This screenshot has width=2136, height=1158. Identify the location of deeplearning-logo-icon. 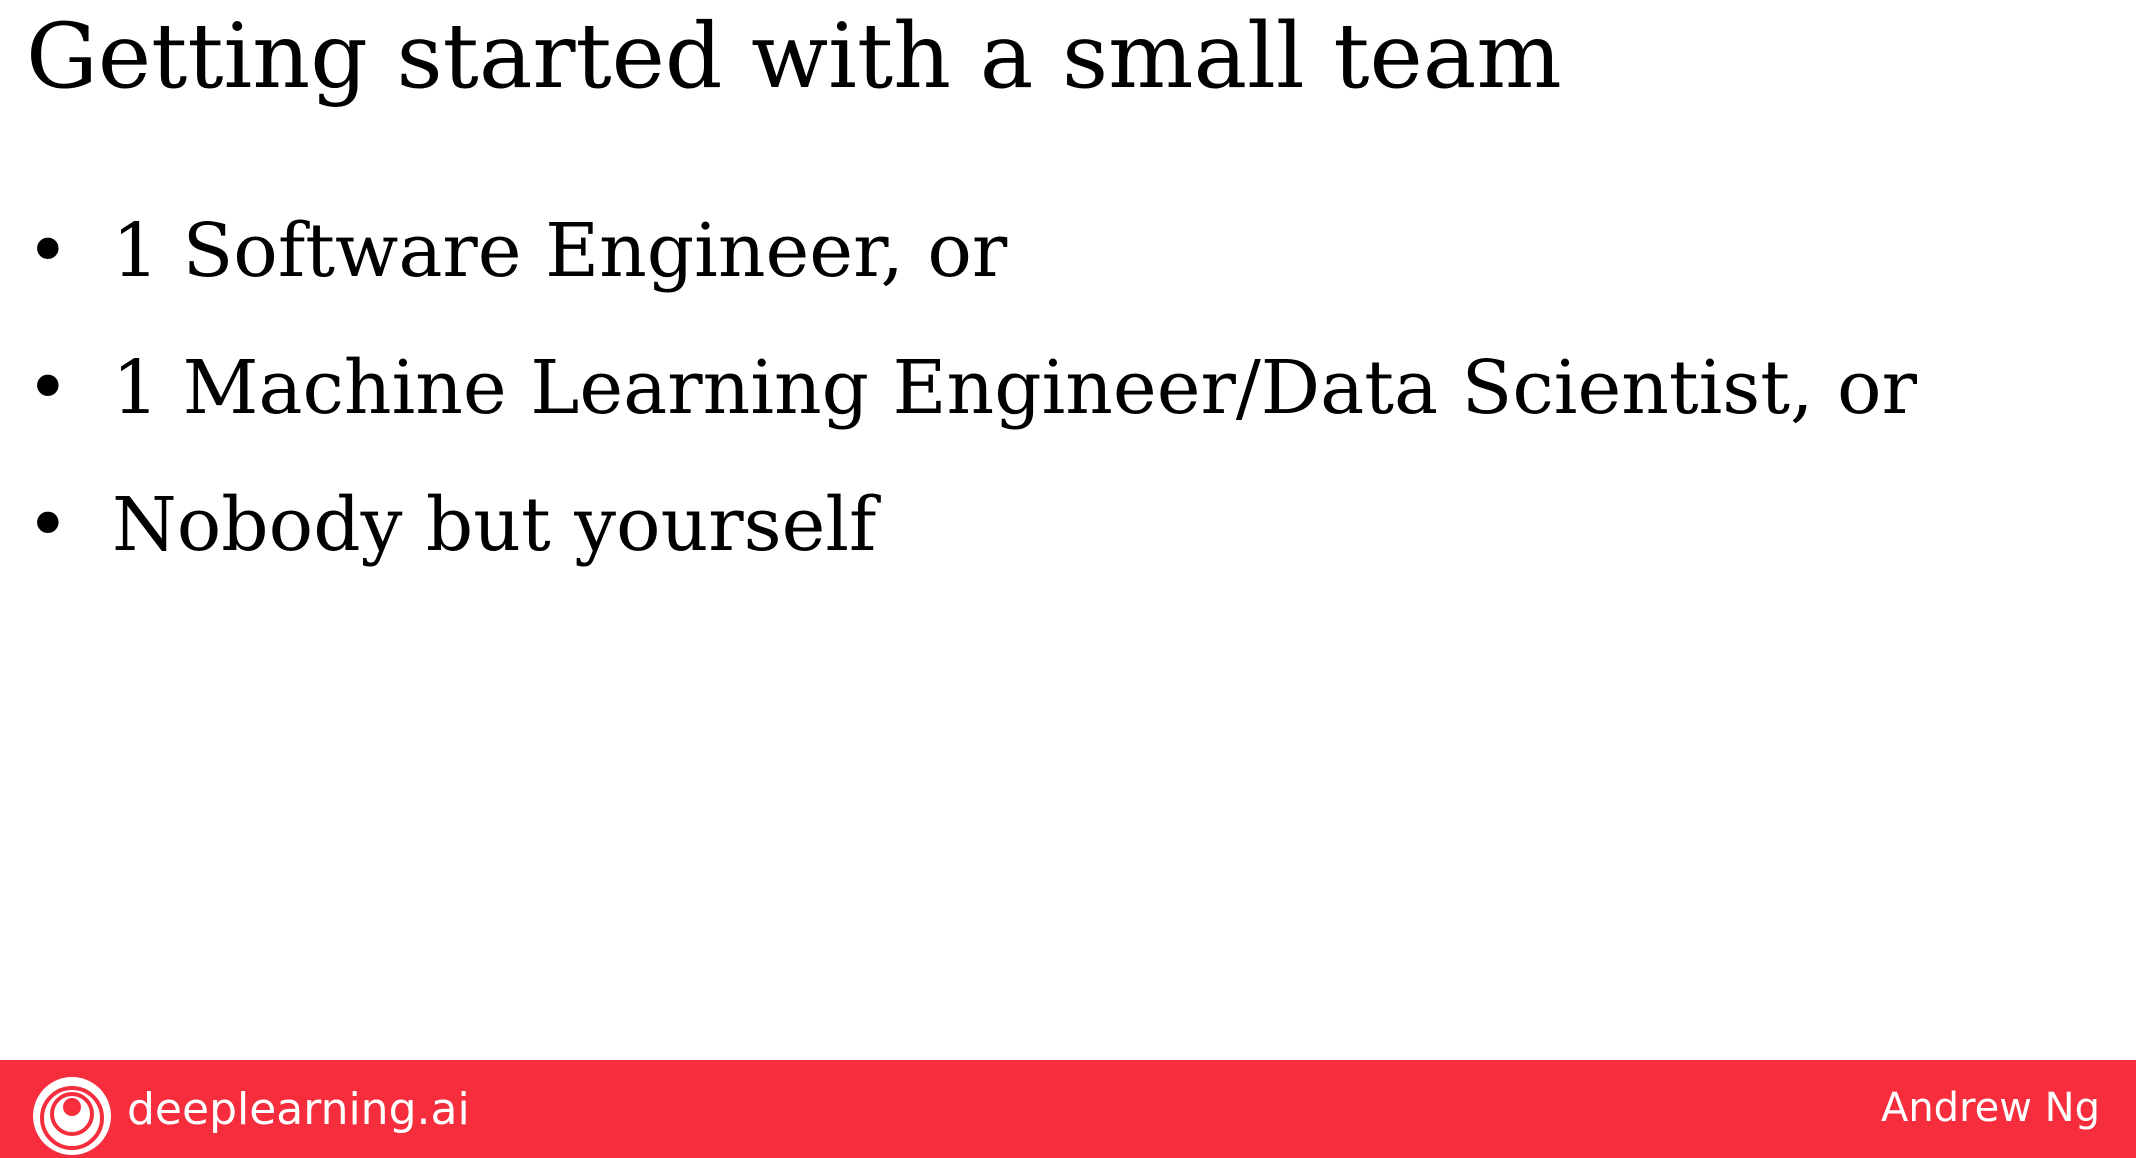
(72, 1116).